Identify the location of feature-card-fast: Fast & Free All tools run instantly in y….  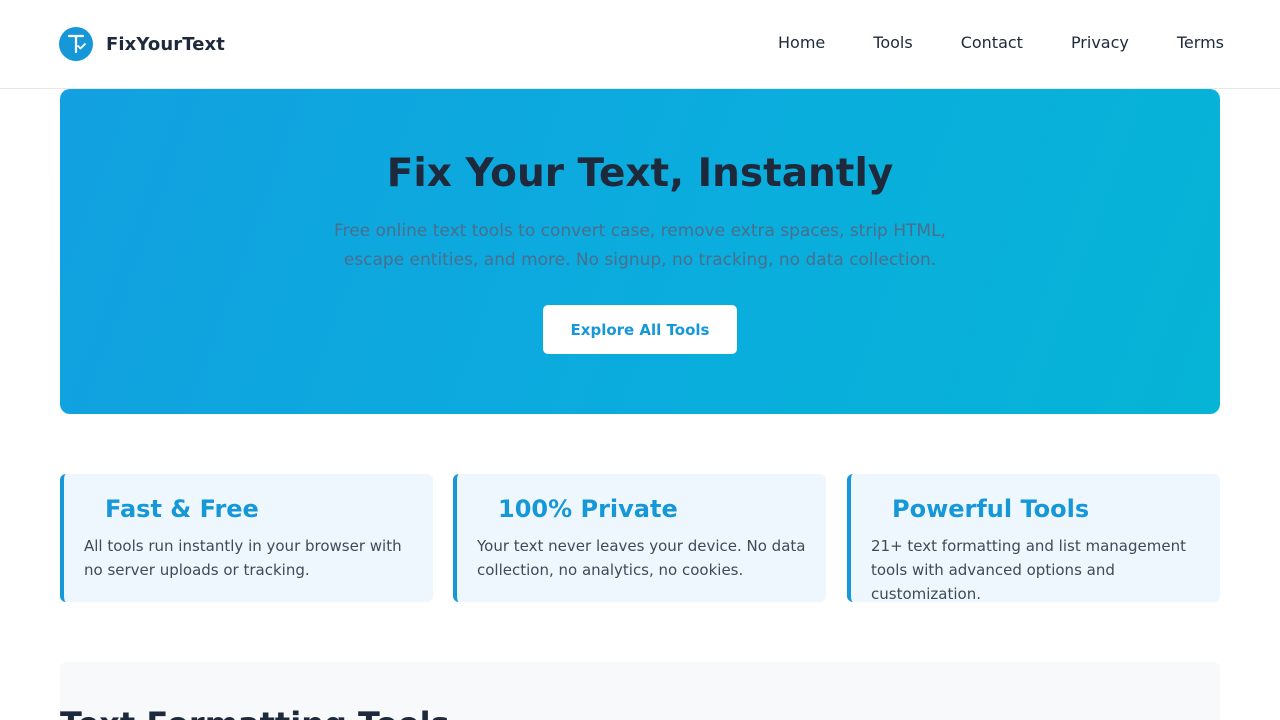
(246, 538).